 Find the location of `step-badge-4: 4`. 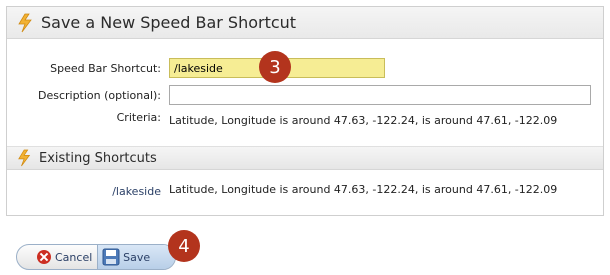

step-badge-4: 4 is located at coordinates (184, 246).